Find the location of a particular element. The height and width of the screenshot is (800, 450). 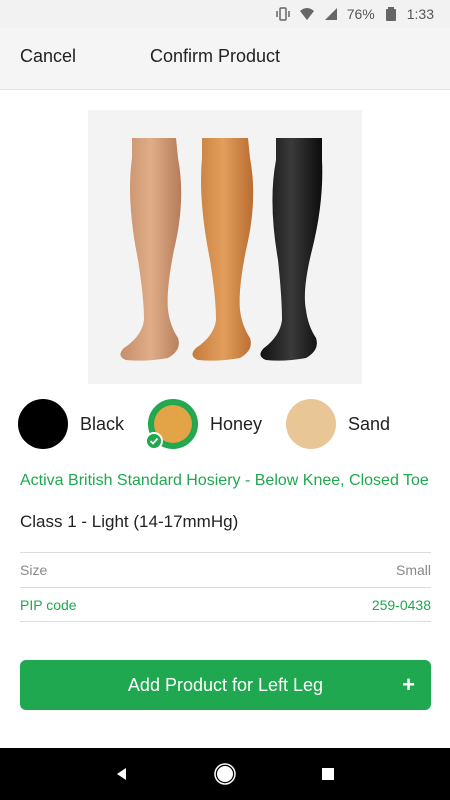

add-product-label: Add Product for Left Leg is located at coordinates (225, 684).